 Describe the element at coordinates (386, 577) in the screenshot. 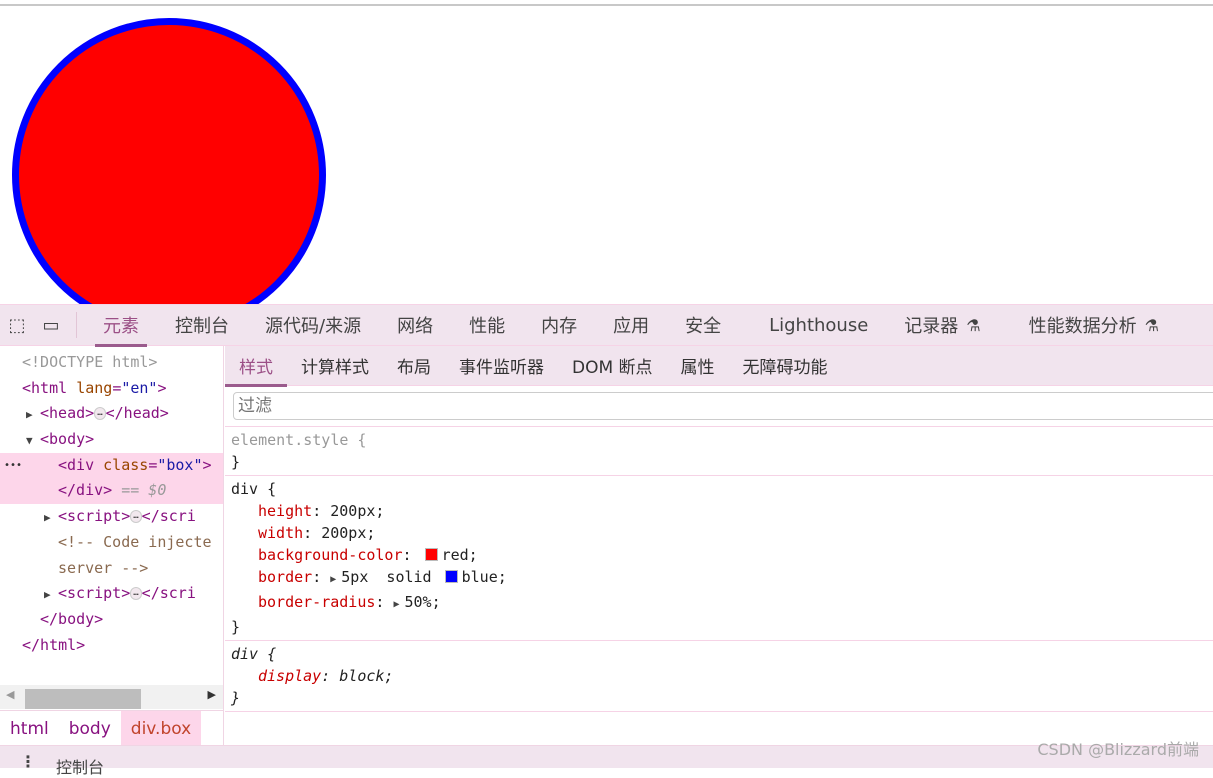

I see `property-value: 5px solid` at that location.